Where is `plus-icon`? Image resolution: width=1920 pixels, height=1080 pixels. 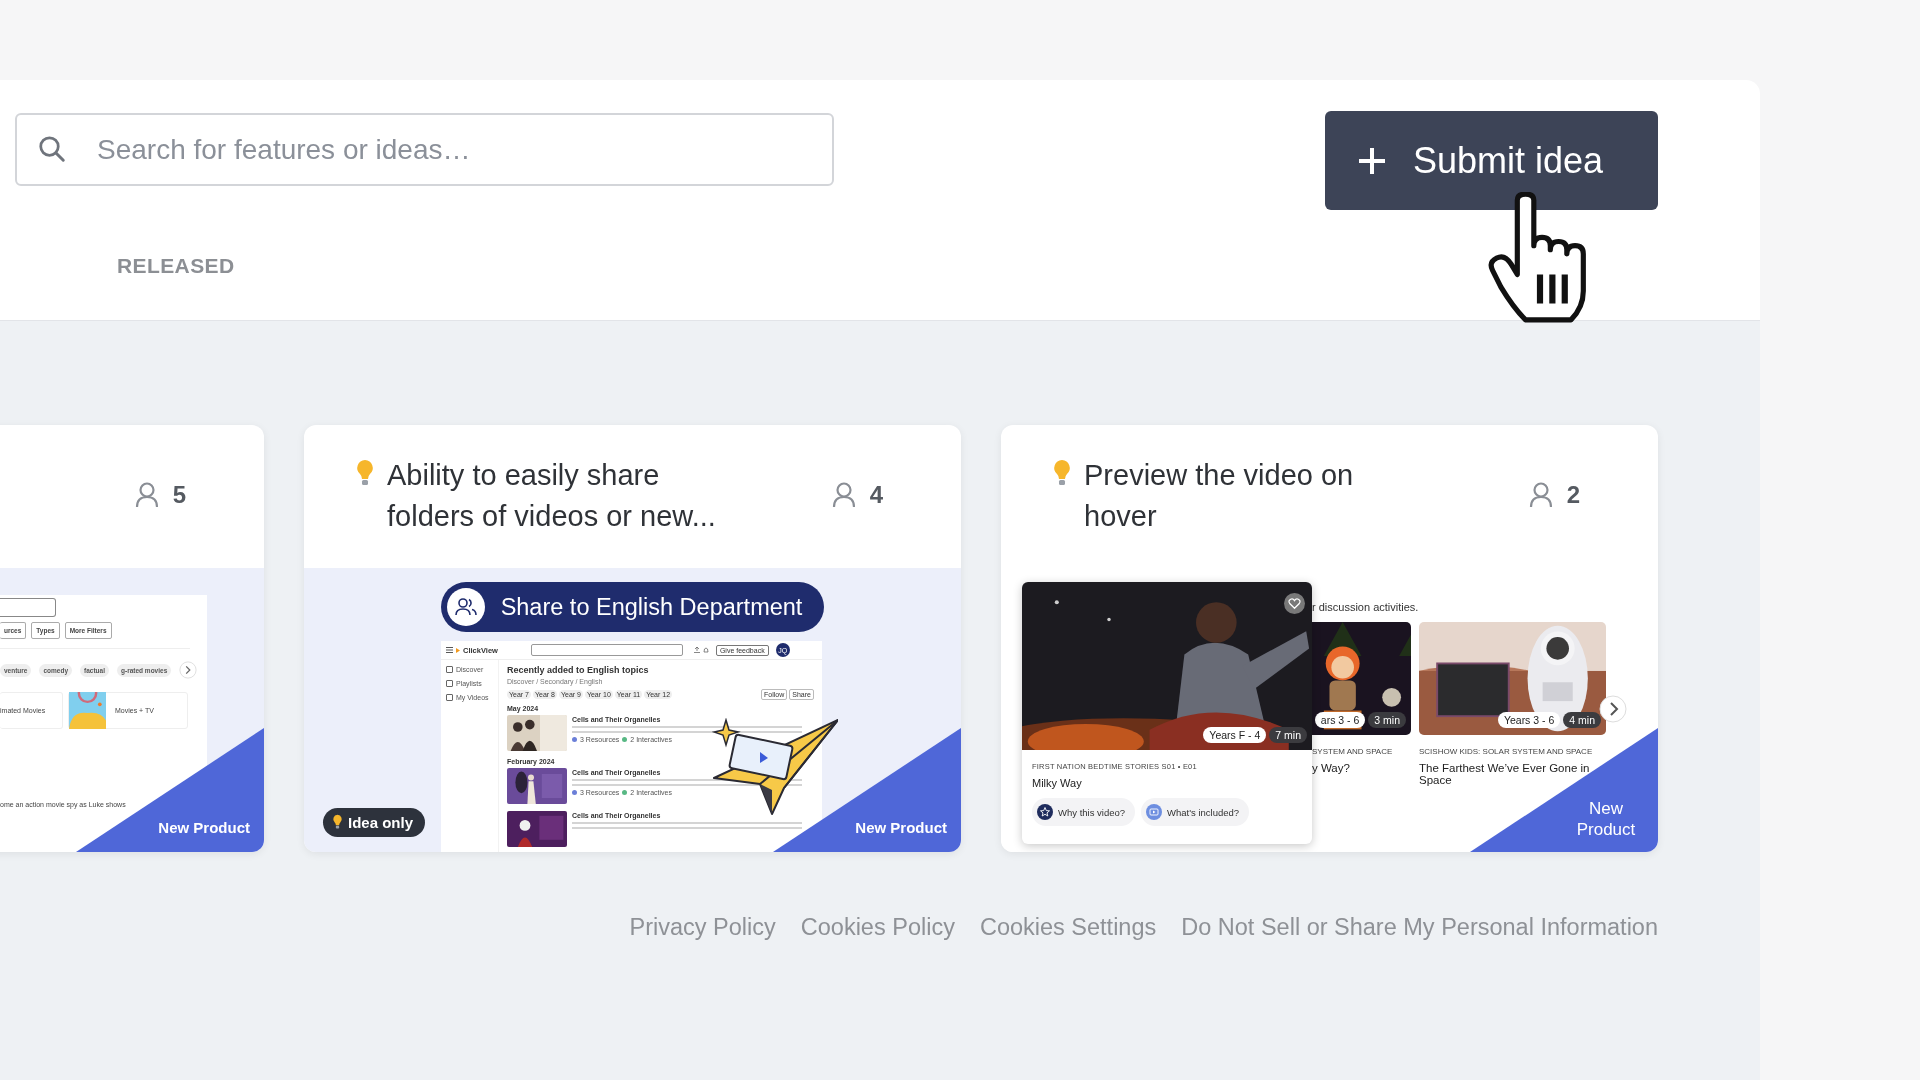
plus-icon is located at coordinates (1372, 160).